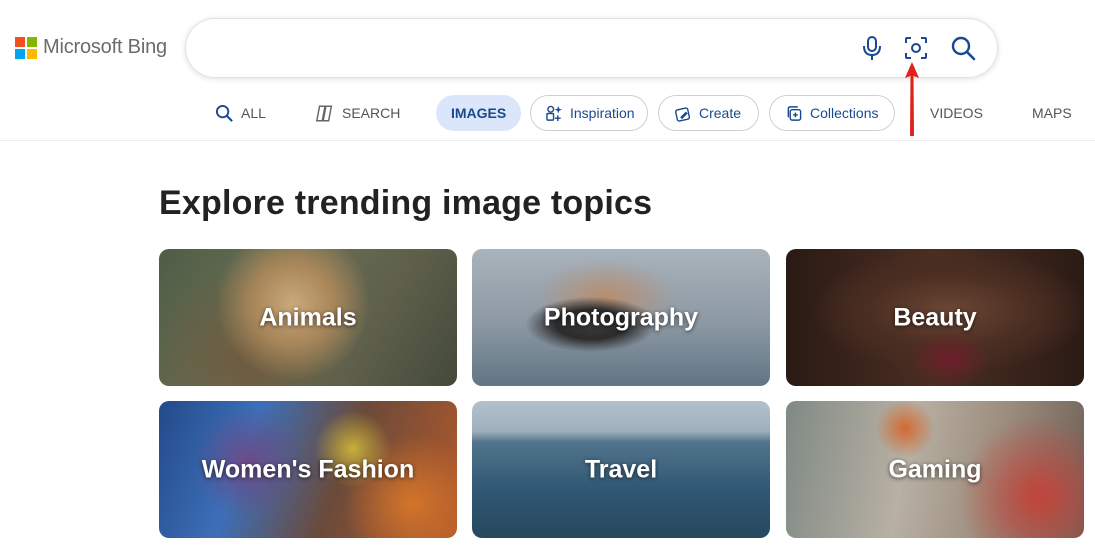 This screenshot has width=1095, height=550. I want to click on tab-label: ALL, so click(253, 113).